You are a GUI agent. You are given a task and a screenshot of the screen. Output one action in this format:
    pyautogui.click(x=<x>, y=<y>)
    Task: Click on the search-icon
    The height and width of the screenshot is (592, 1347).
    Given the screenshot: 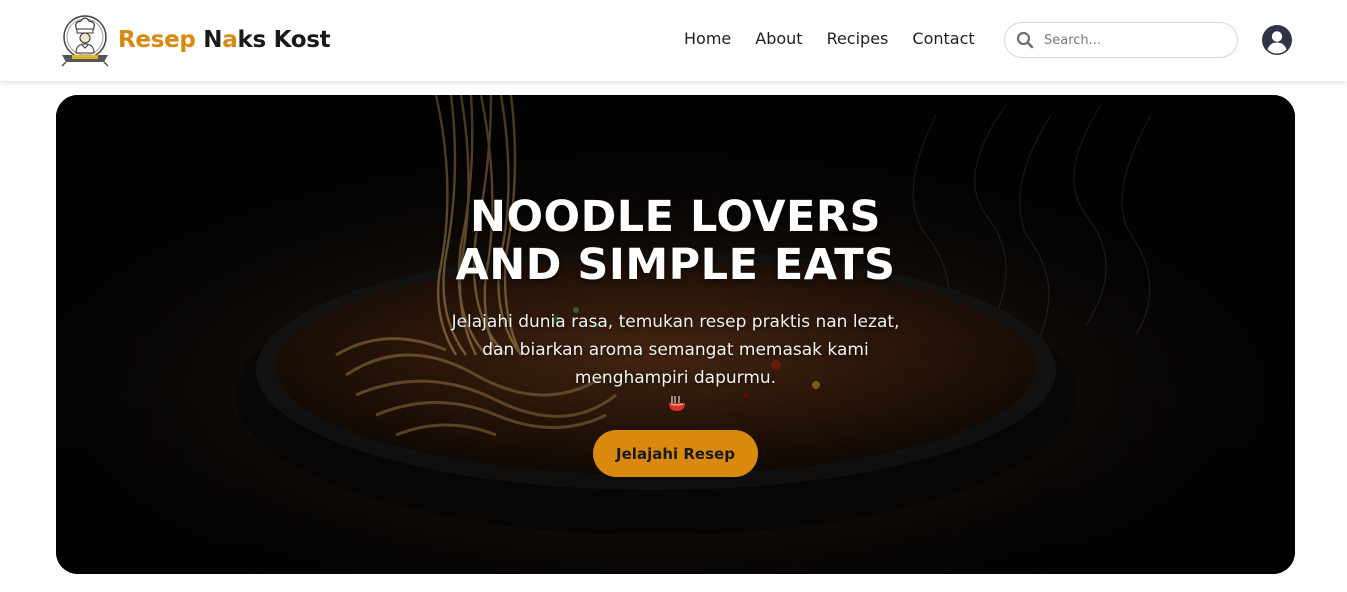 What is the action you would take?
    pyautogui.click(x=1025, y=40)
    